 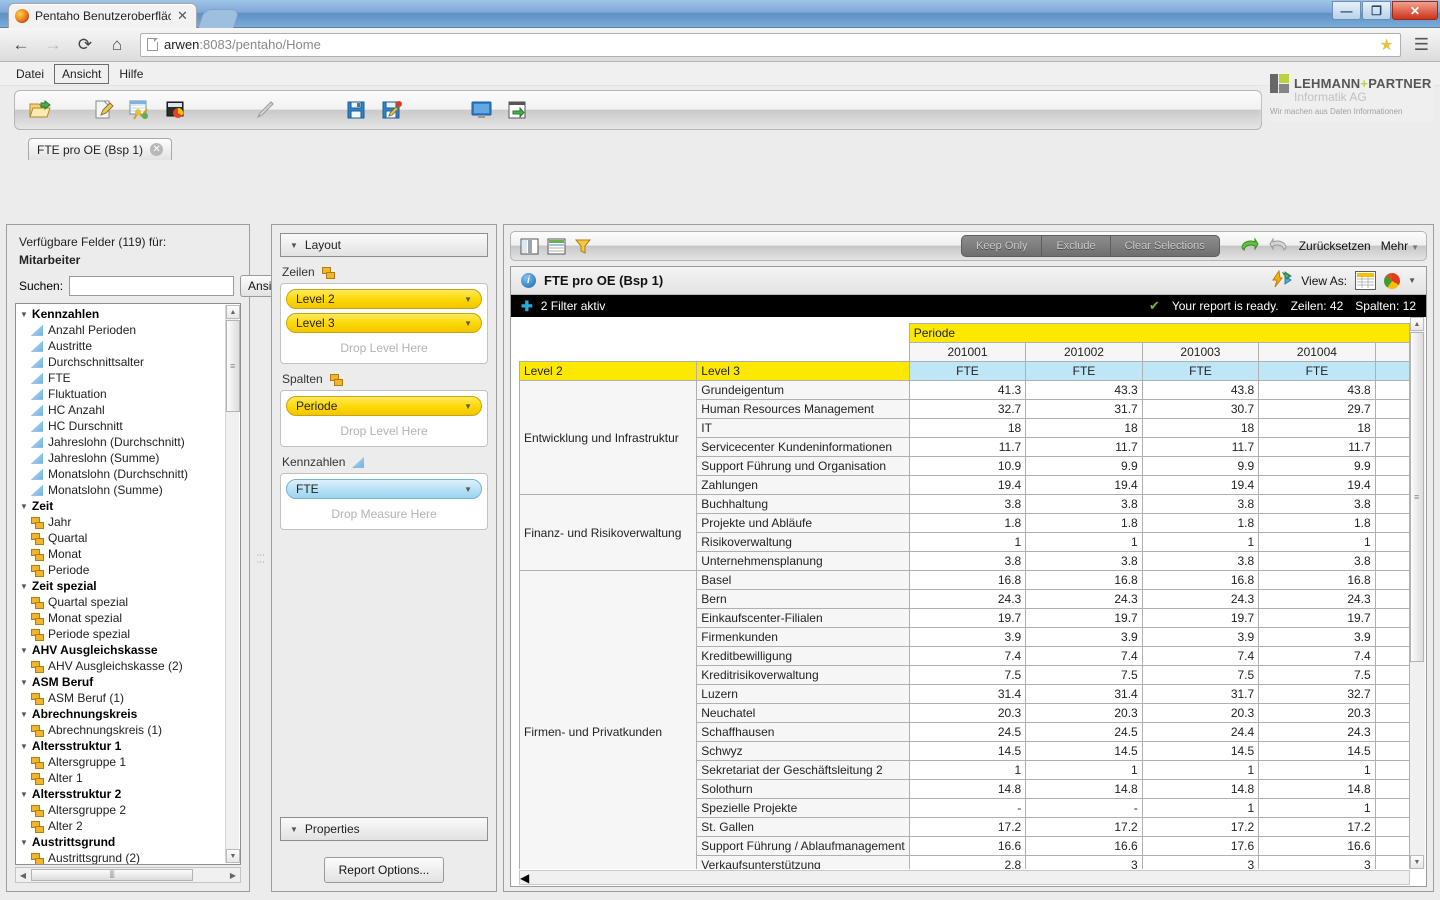 I want to click on level3-cell: Kreditrisikoverwaltung, so click(x=803, y=675).